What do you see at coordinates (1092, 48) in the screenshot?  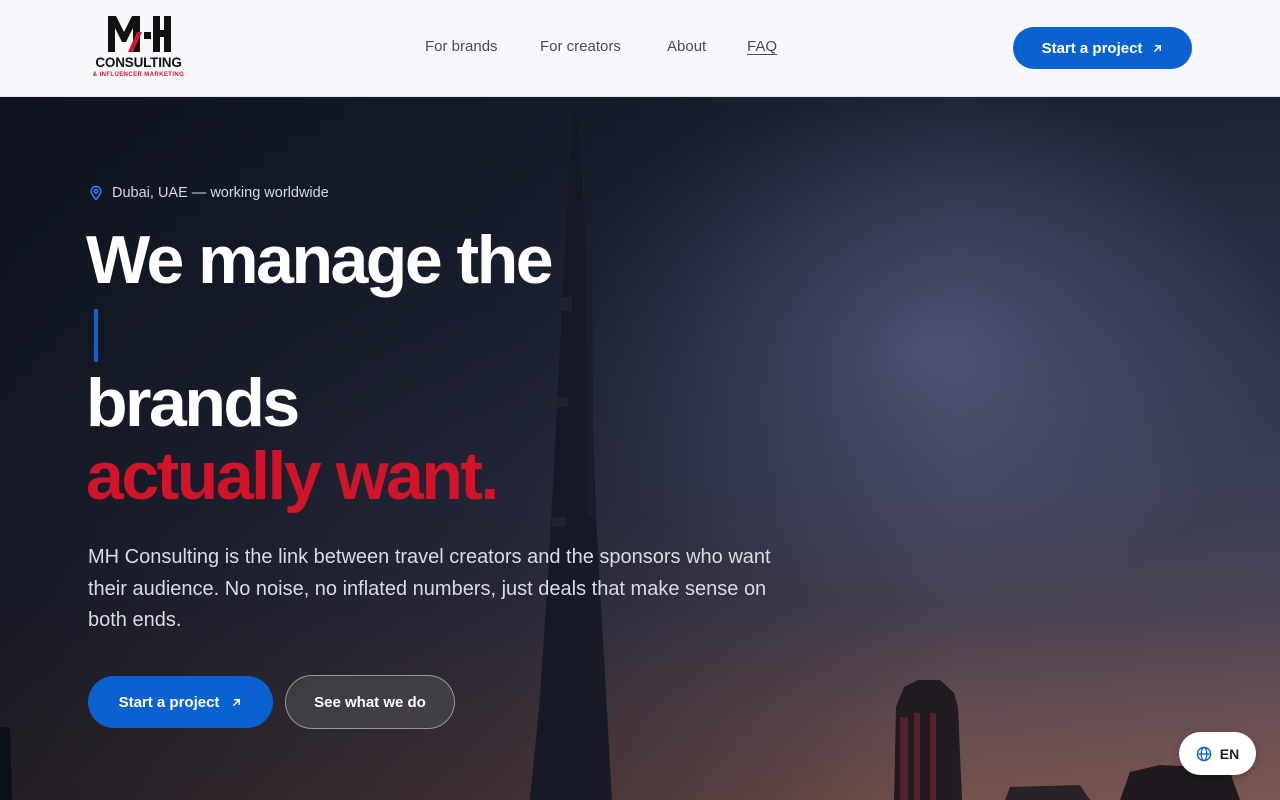 I see `header-start-project-label: Start a project` at bounding box center [1092, 48].